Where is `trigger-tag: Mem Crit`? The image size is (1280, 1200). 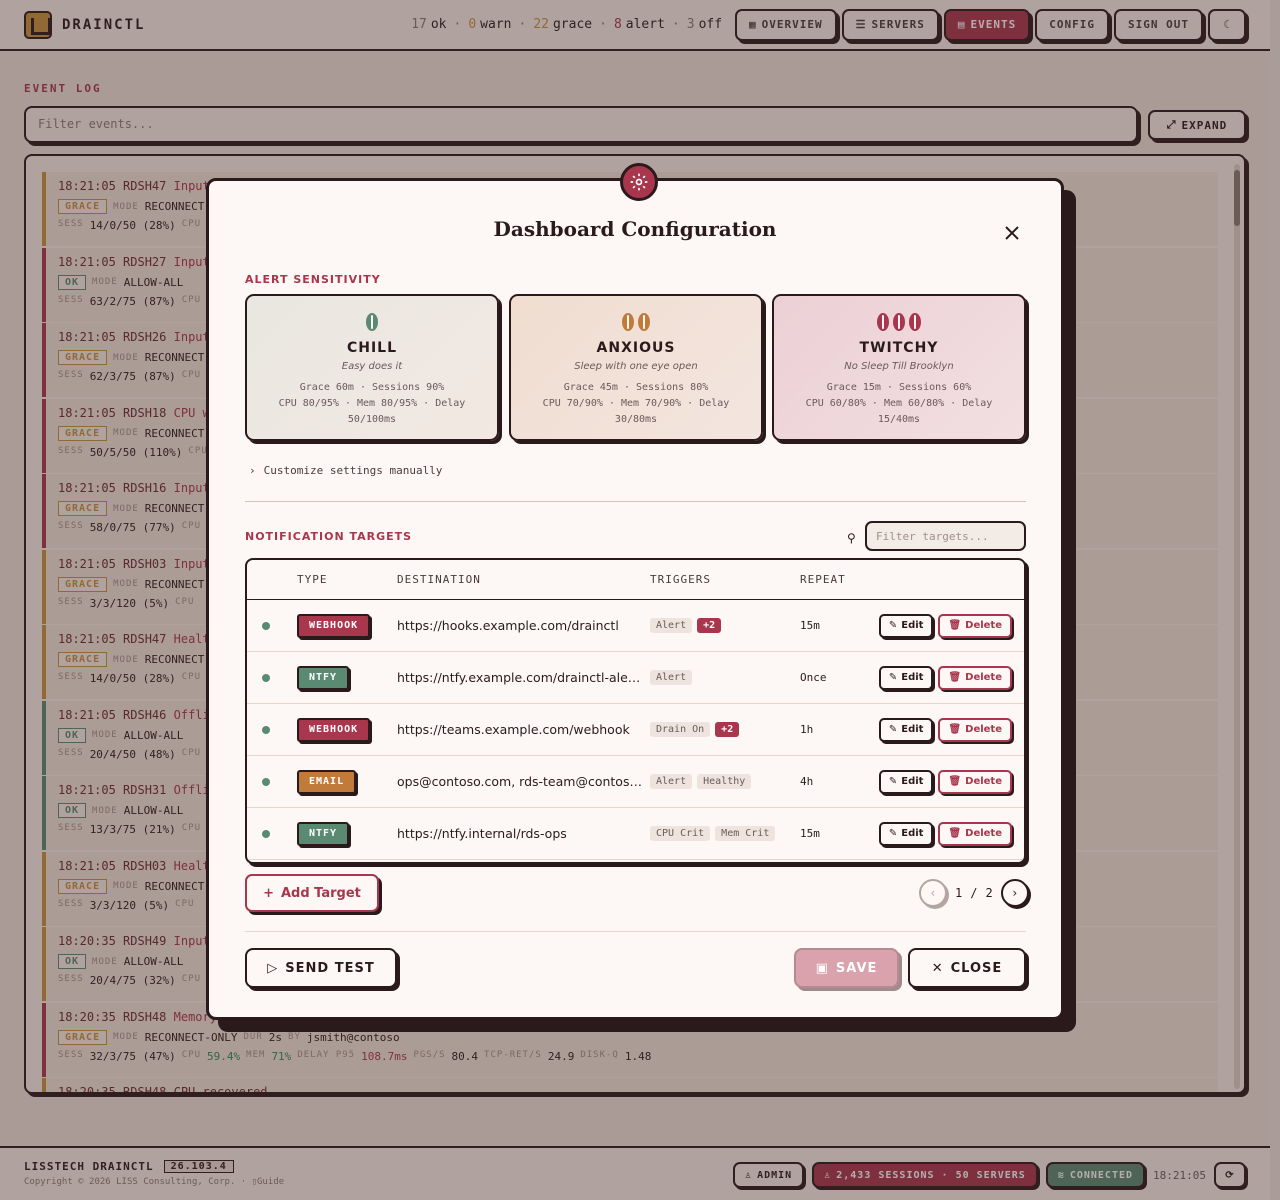
trigger-tag: Mem Crit is located at coordinates (745, 833).